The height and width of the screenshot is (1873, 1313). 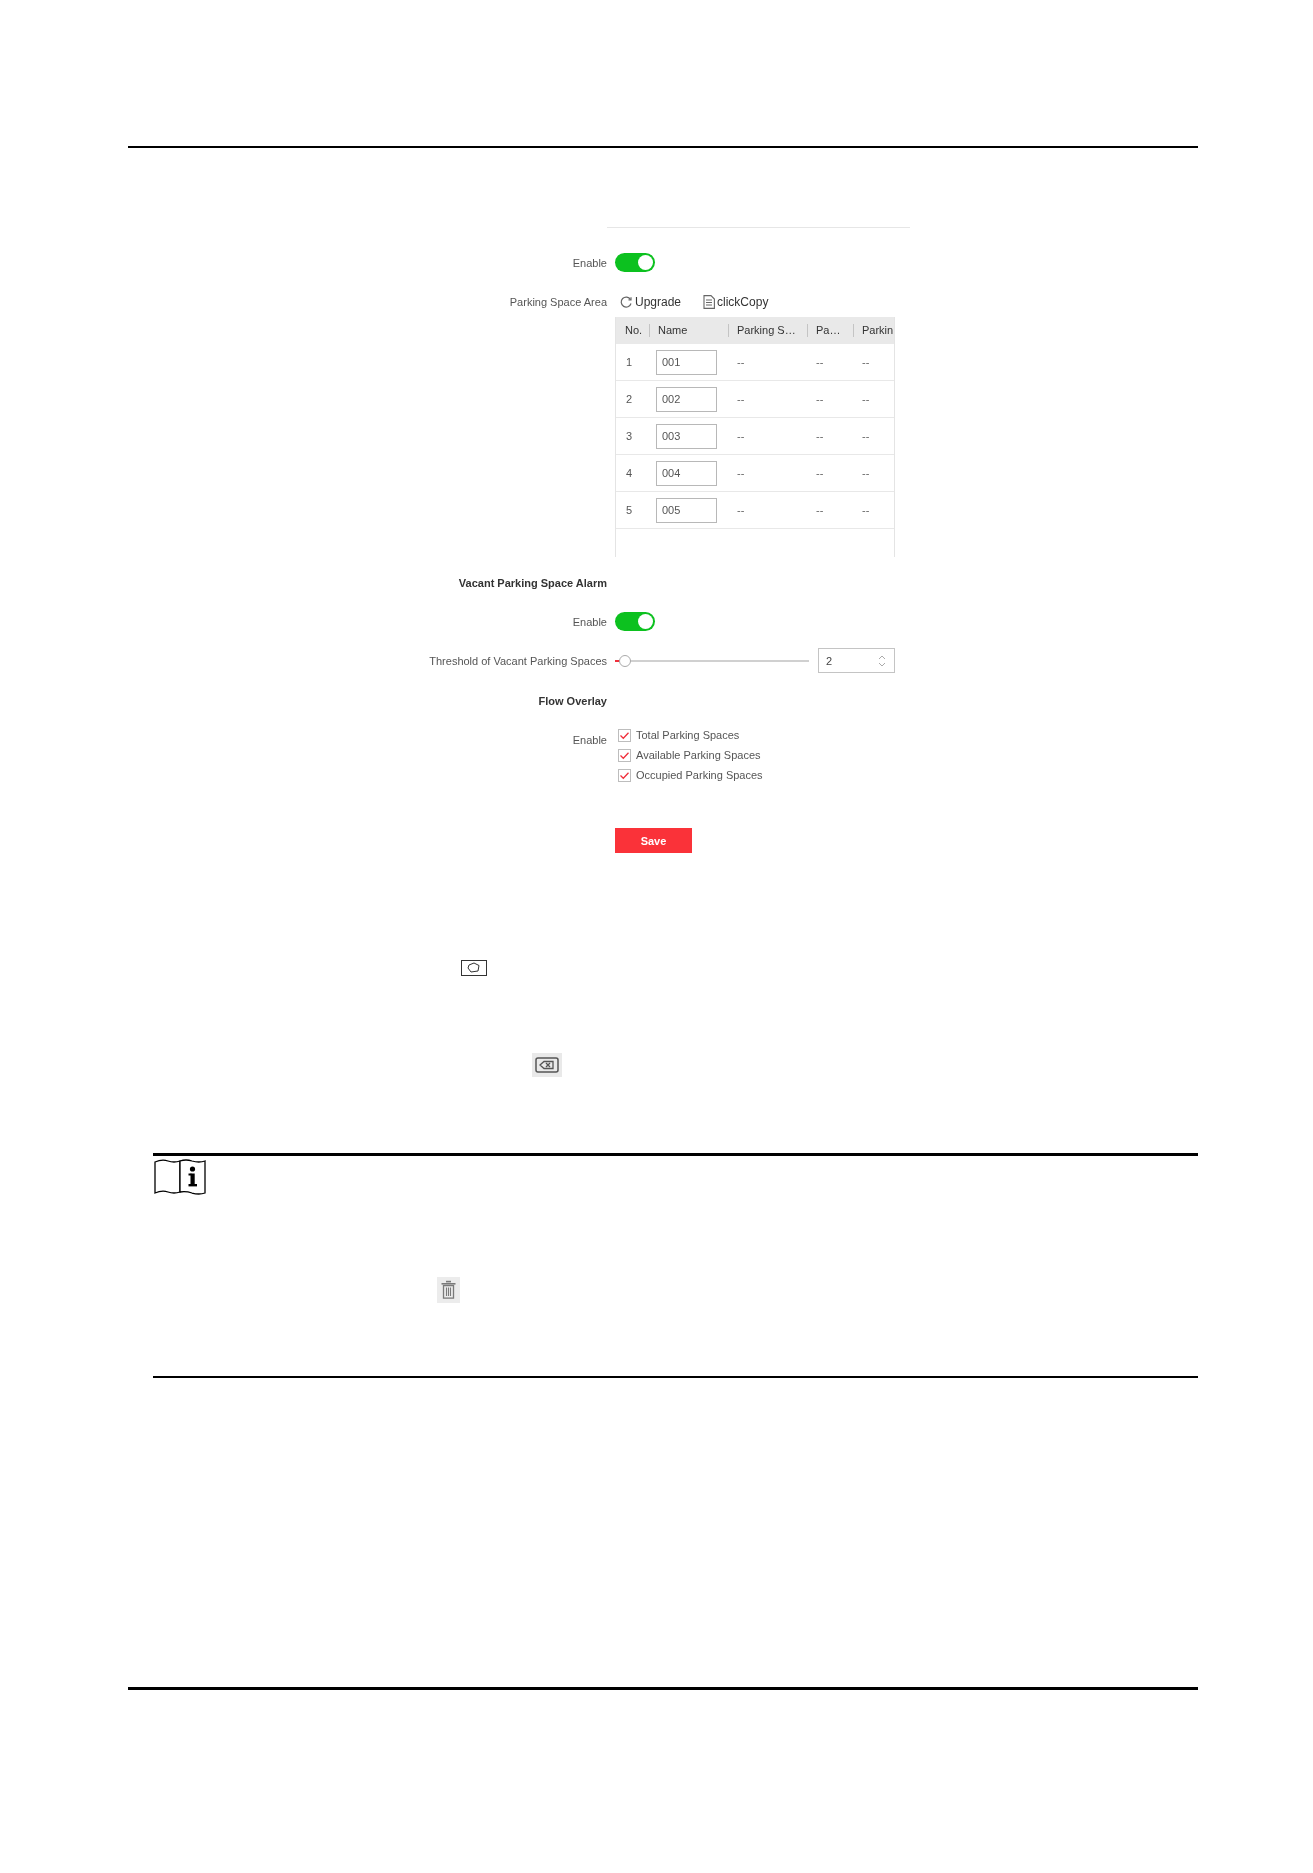 I want to click on note-icon, so click(x=180, y=1176).